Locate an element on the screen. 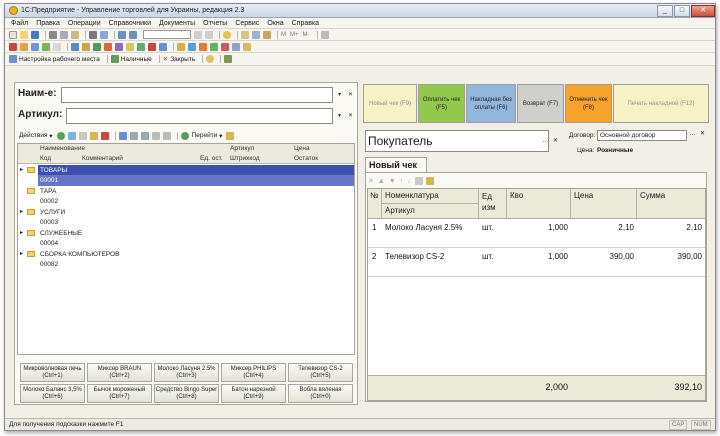  calculator-icon is located at coordinates (228, 59).